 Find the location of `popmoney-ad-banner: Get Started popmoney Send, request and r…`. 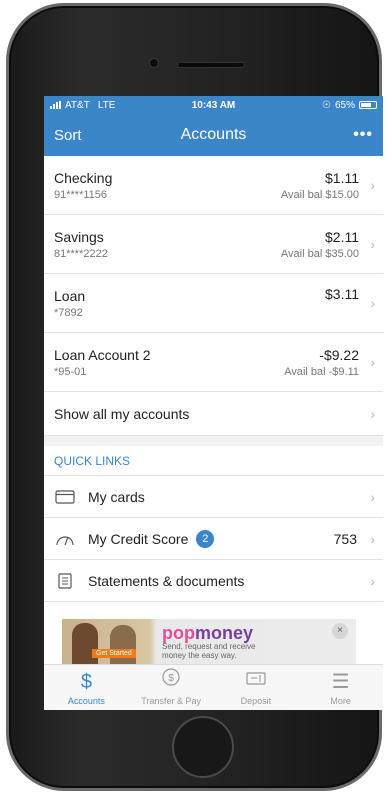

popmoney-ad-banner: Get Started popmoney Send, request and r… is located at coordinates (209, 641).